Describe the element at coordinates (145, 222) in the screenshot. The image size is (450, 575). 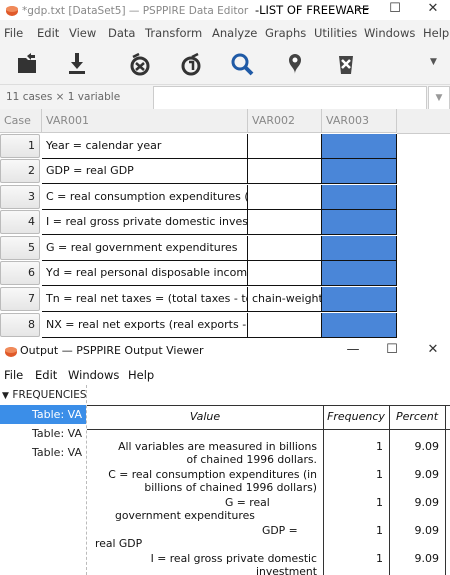
I see `cell-var001: I = real gross private domestic investm` at that location.